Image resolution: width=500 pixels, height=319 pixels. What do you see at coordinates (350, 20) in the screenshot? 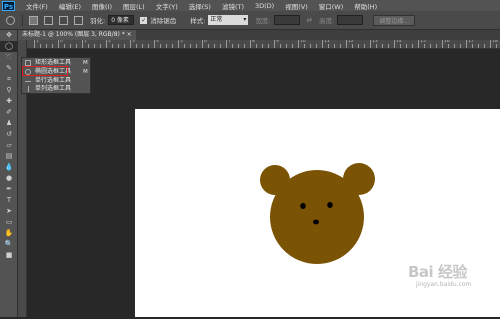
I see `height-input` at bounding box center [350, 20].